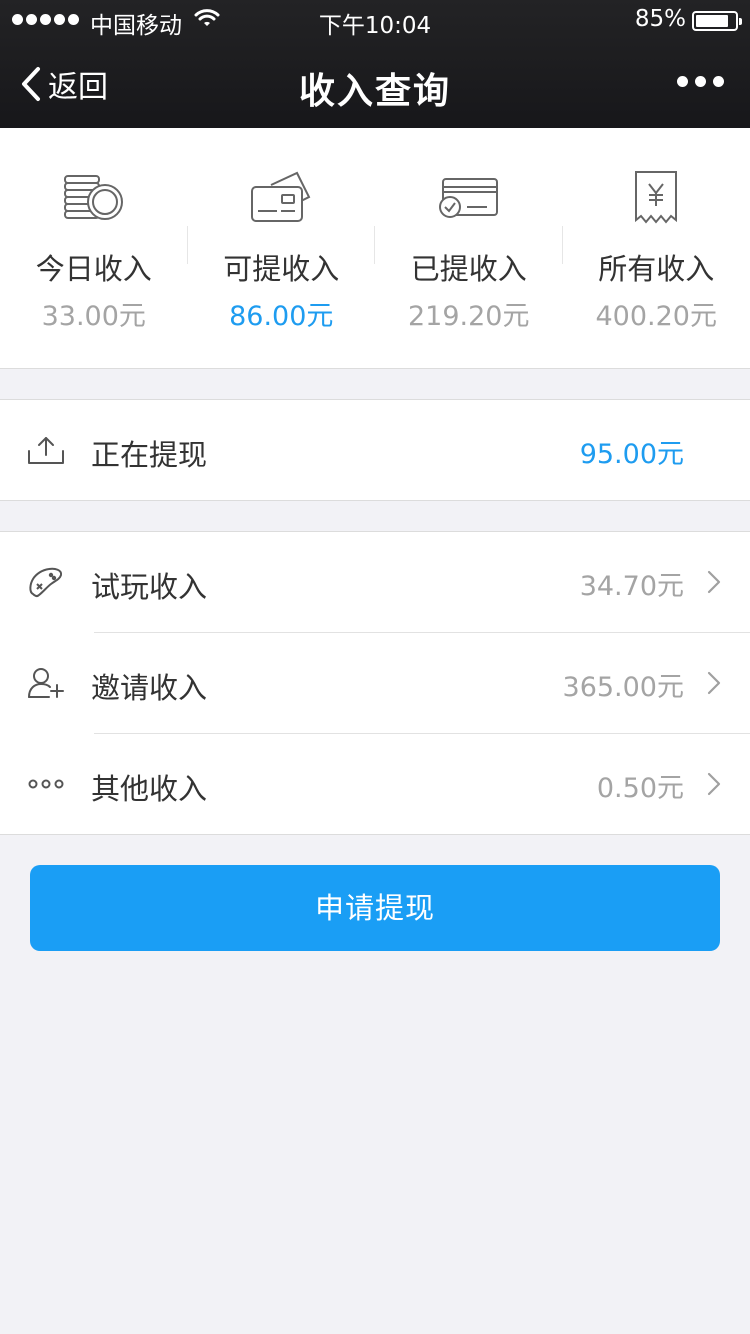  Describe the element at coordinates (281, 269) in the screenshot. I see `summary-label: 可提收入` at that location.